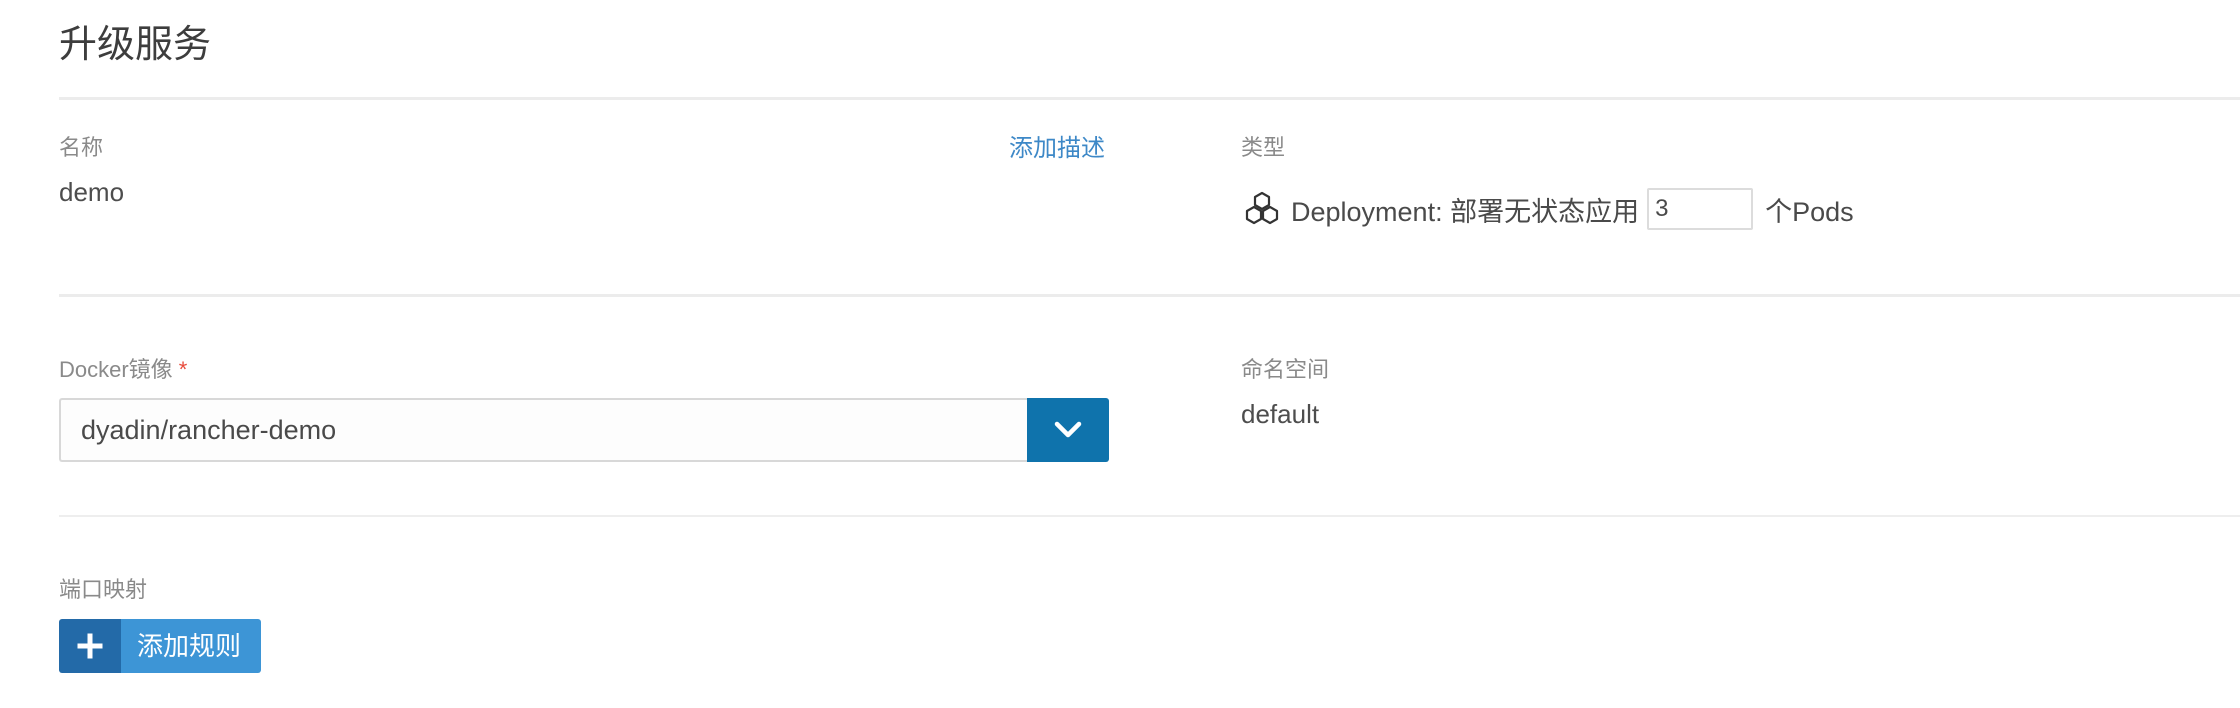  What do you see at coordinates (1700, 209) in the screenshot?
I see `pods-count-input` at bounding box center [1700, 209].